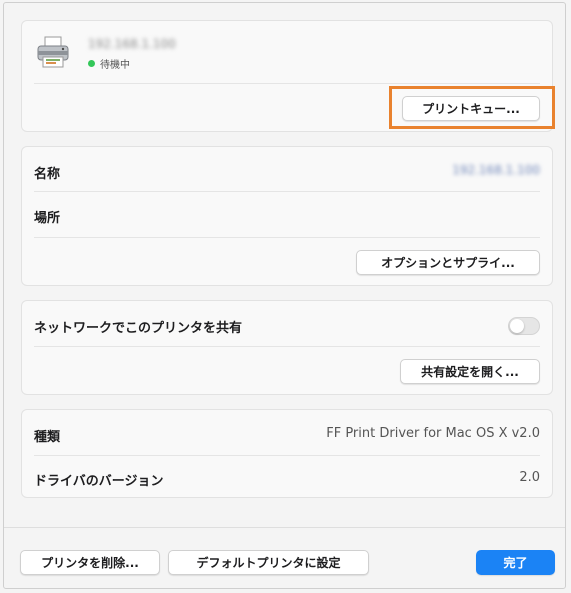 The height and width of the screenshot is (593, 571). Describe the element at coordinates (515, 562) in the screenshot. I see `done-button: 完了` at that location.